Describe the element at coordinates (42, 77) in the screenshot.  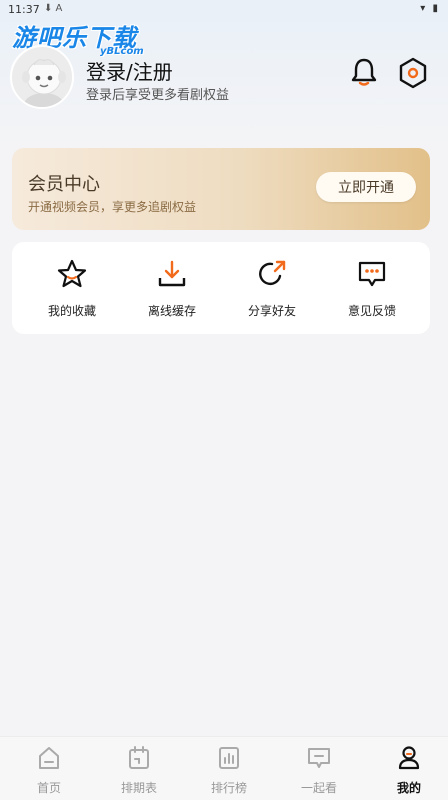
I see `avatar` at that location.